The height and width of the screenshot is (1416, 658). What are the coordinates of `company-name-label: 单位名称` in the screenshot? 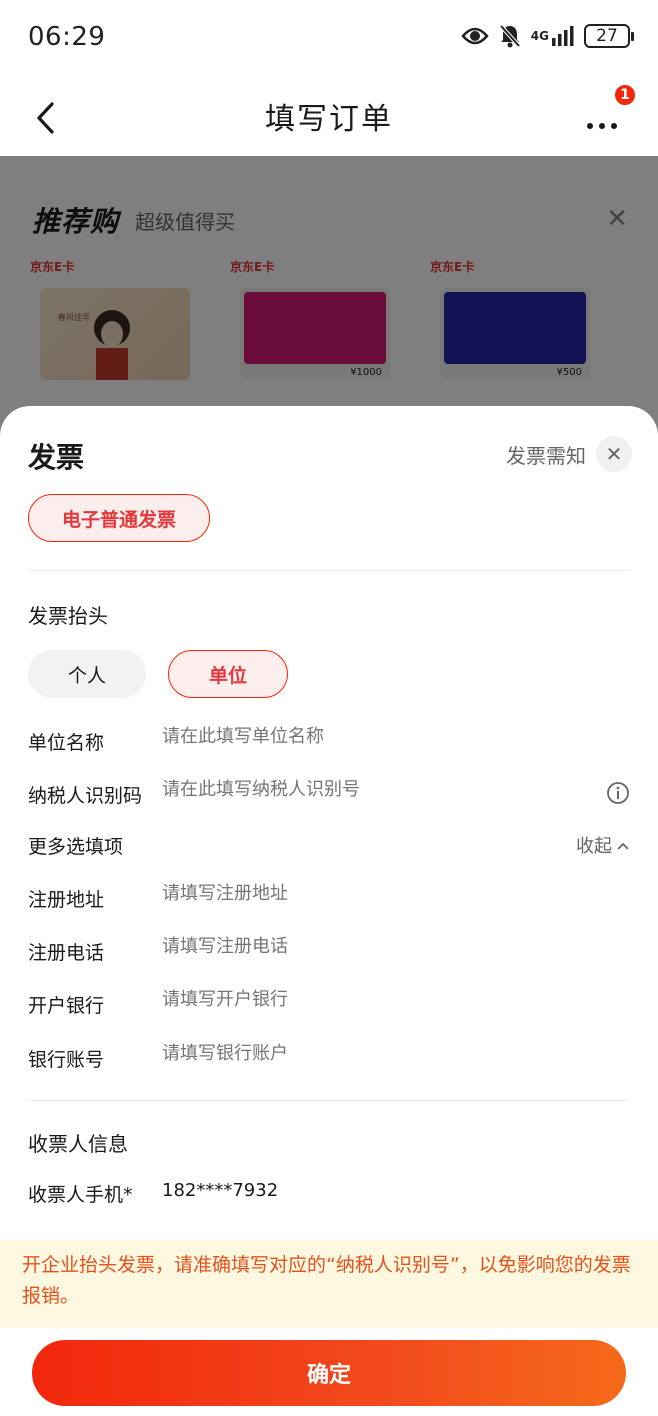 It's located at (66, 743).